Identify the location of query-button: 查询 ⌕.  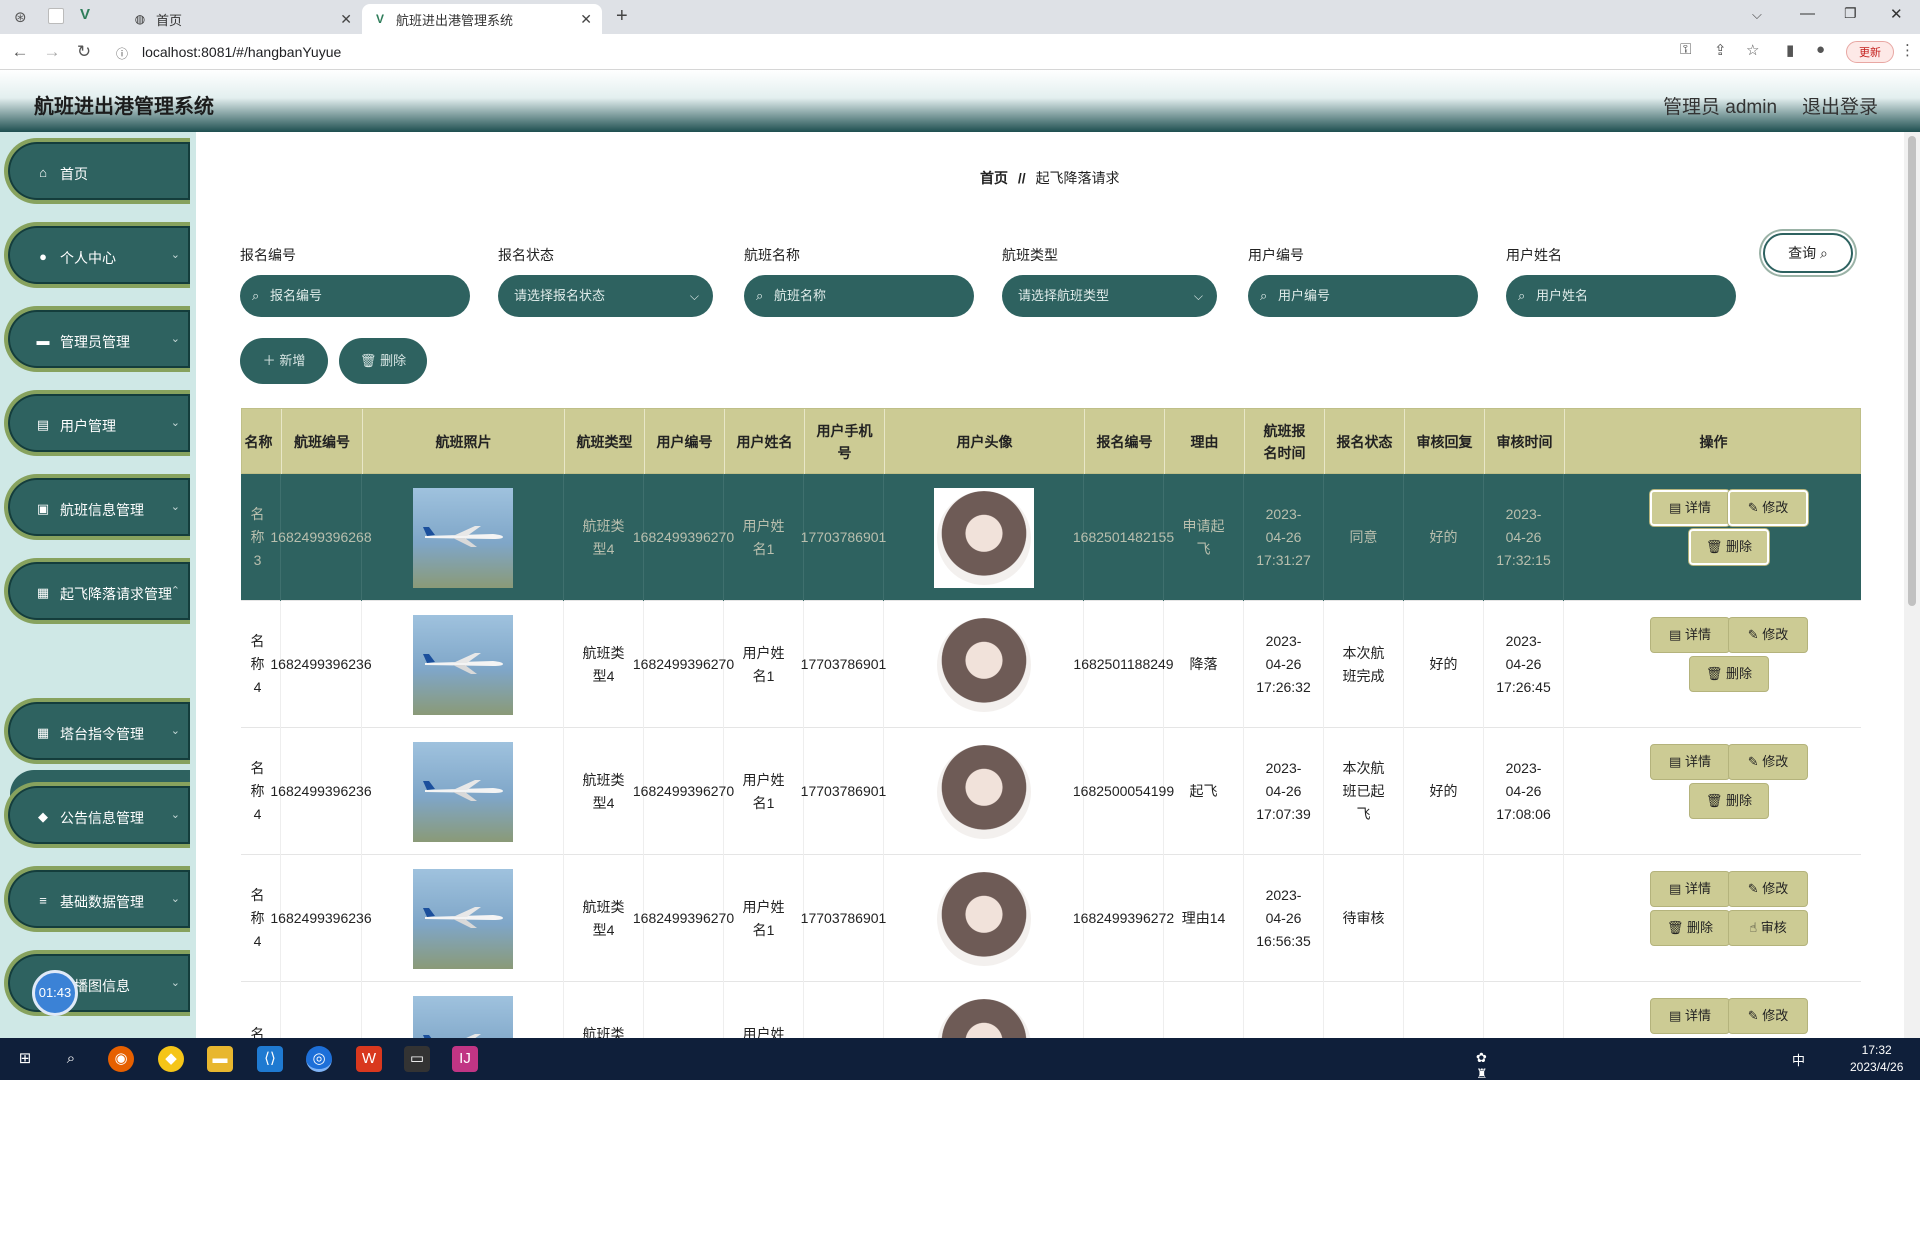
(1808, 253).